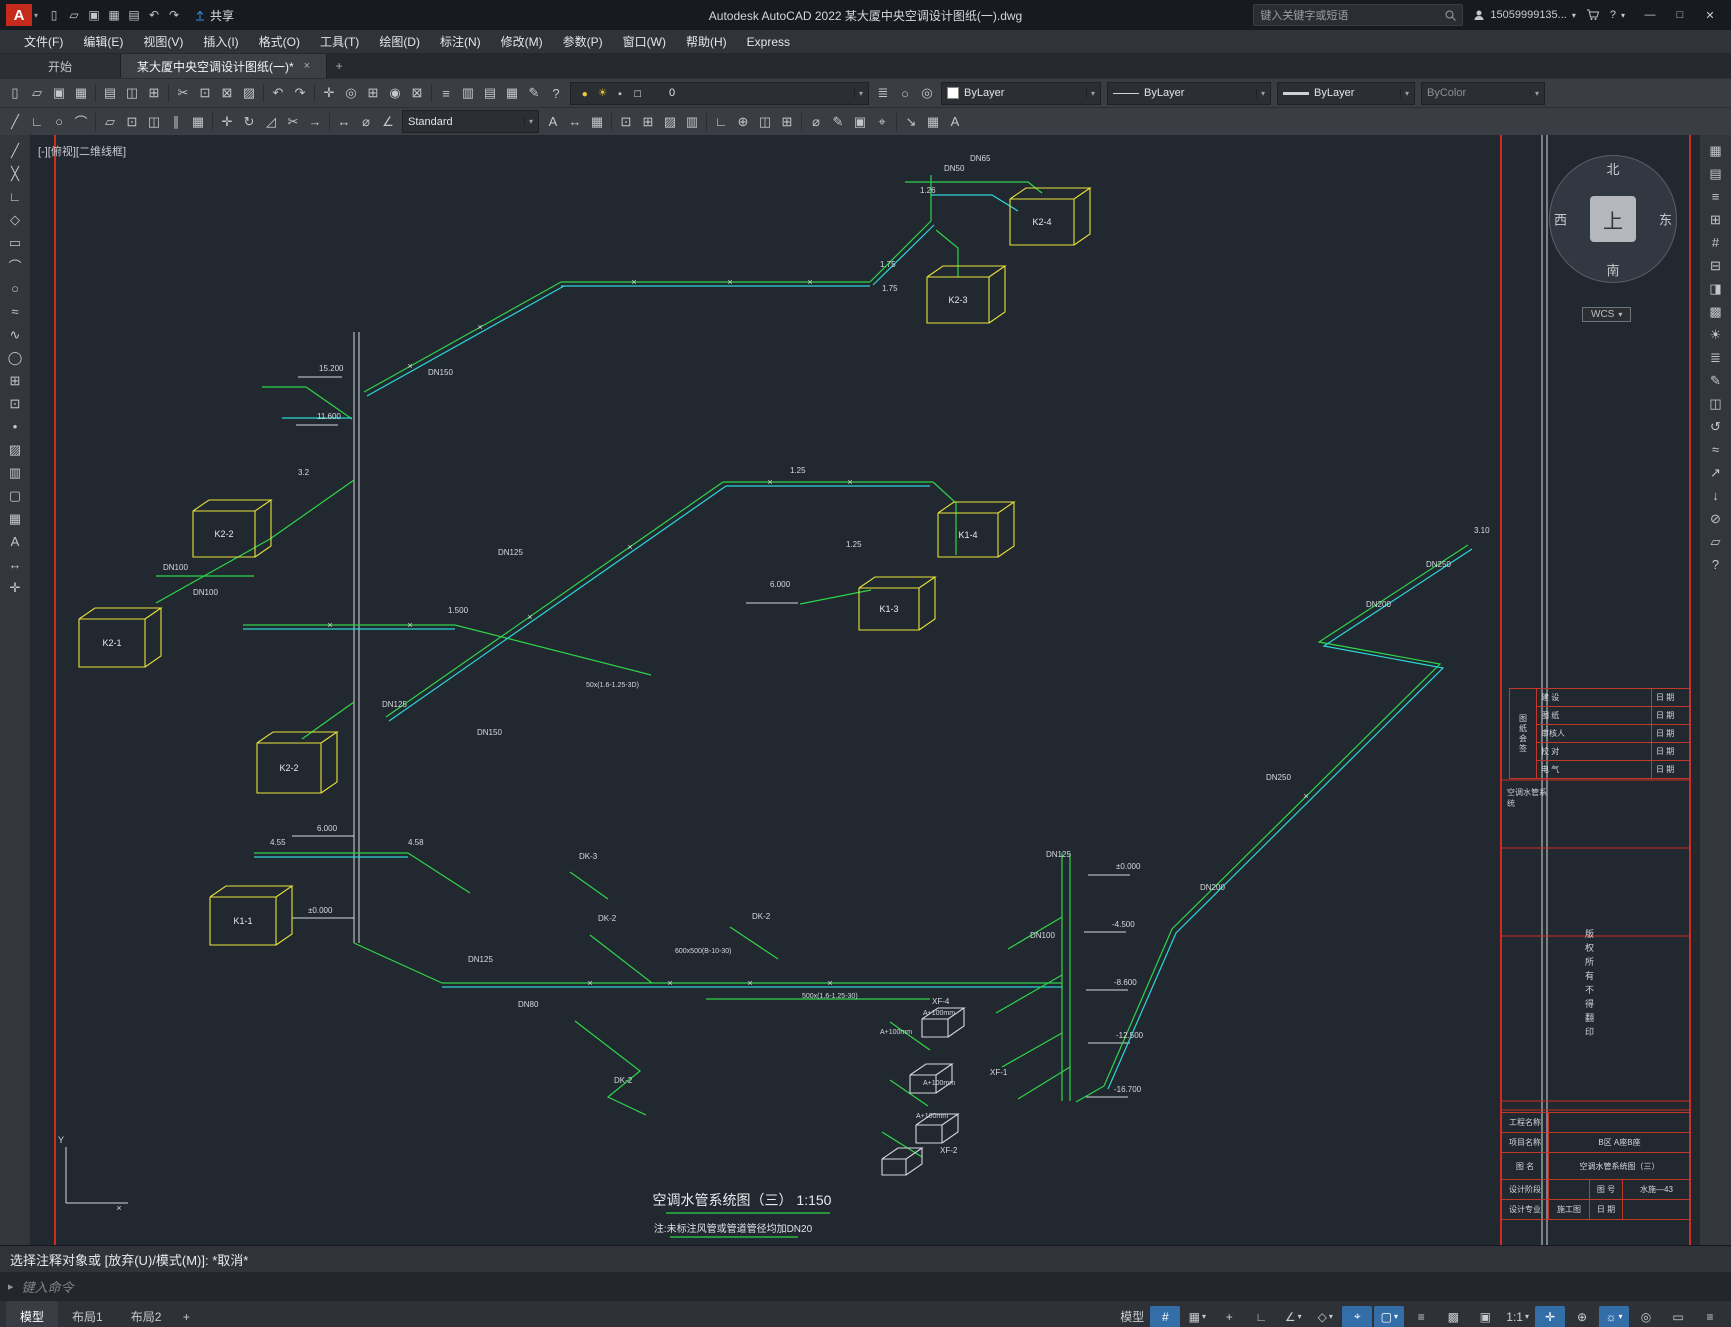 The image size is (1731, 1327). Describe the element at coordinates (249, 93) in the screenshot. I see `match-prop-icon: ▨` at that location.